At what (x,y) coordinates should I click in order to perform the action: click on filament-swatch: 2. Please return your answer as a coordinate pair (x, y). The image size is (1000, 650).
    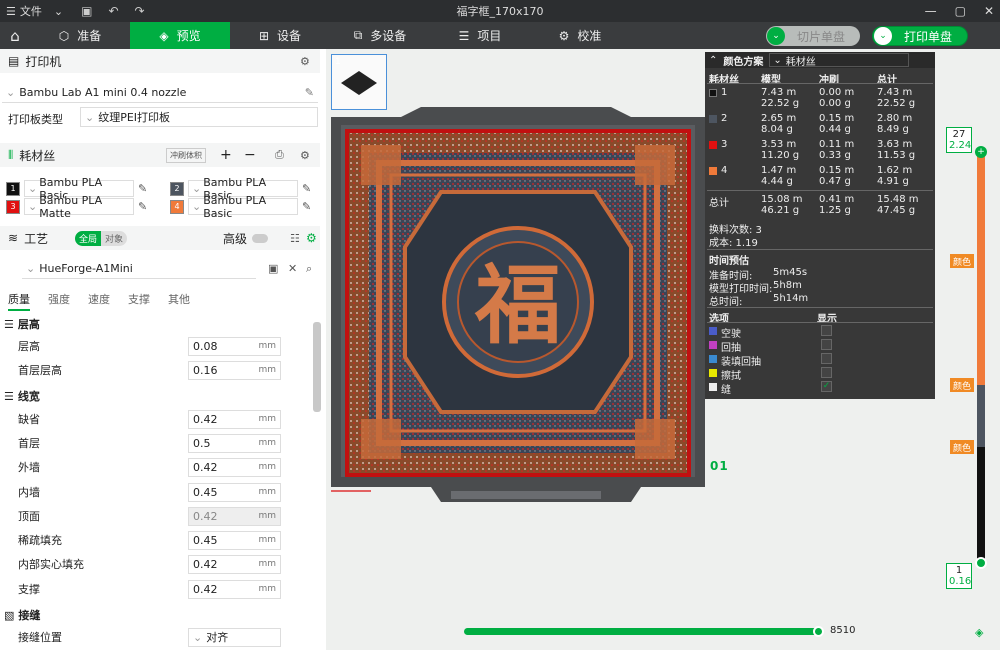
    Looking at the image, I should click on (177, 188).